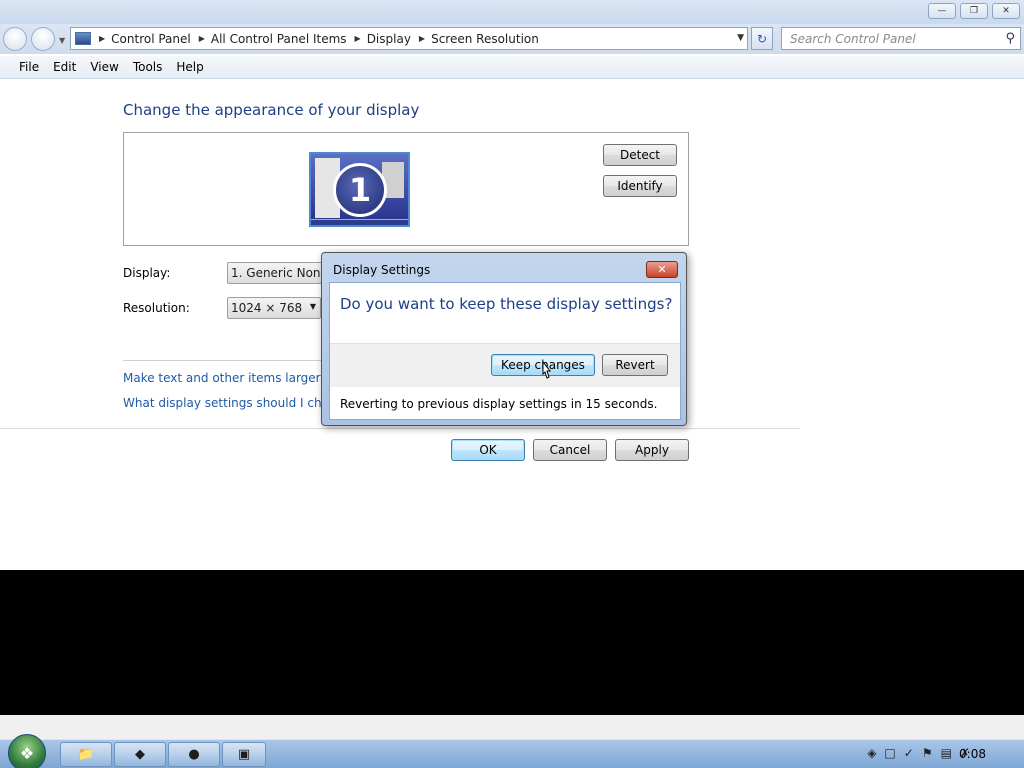 The width and height of the screenshot is (1024, 768). Describe the element at coordinates (244, 754) in the screenshot. I see `control-panel-taskbar-icon: ▣` at that location.